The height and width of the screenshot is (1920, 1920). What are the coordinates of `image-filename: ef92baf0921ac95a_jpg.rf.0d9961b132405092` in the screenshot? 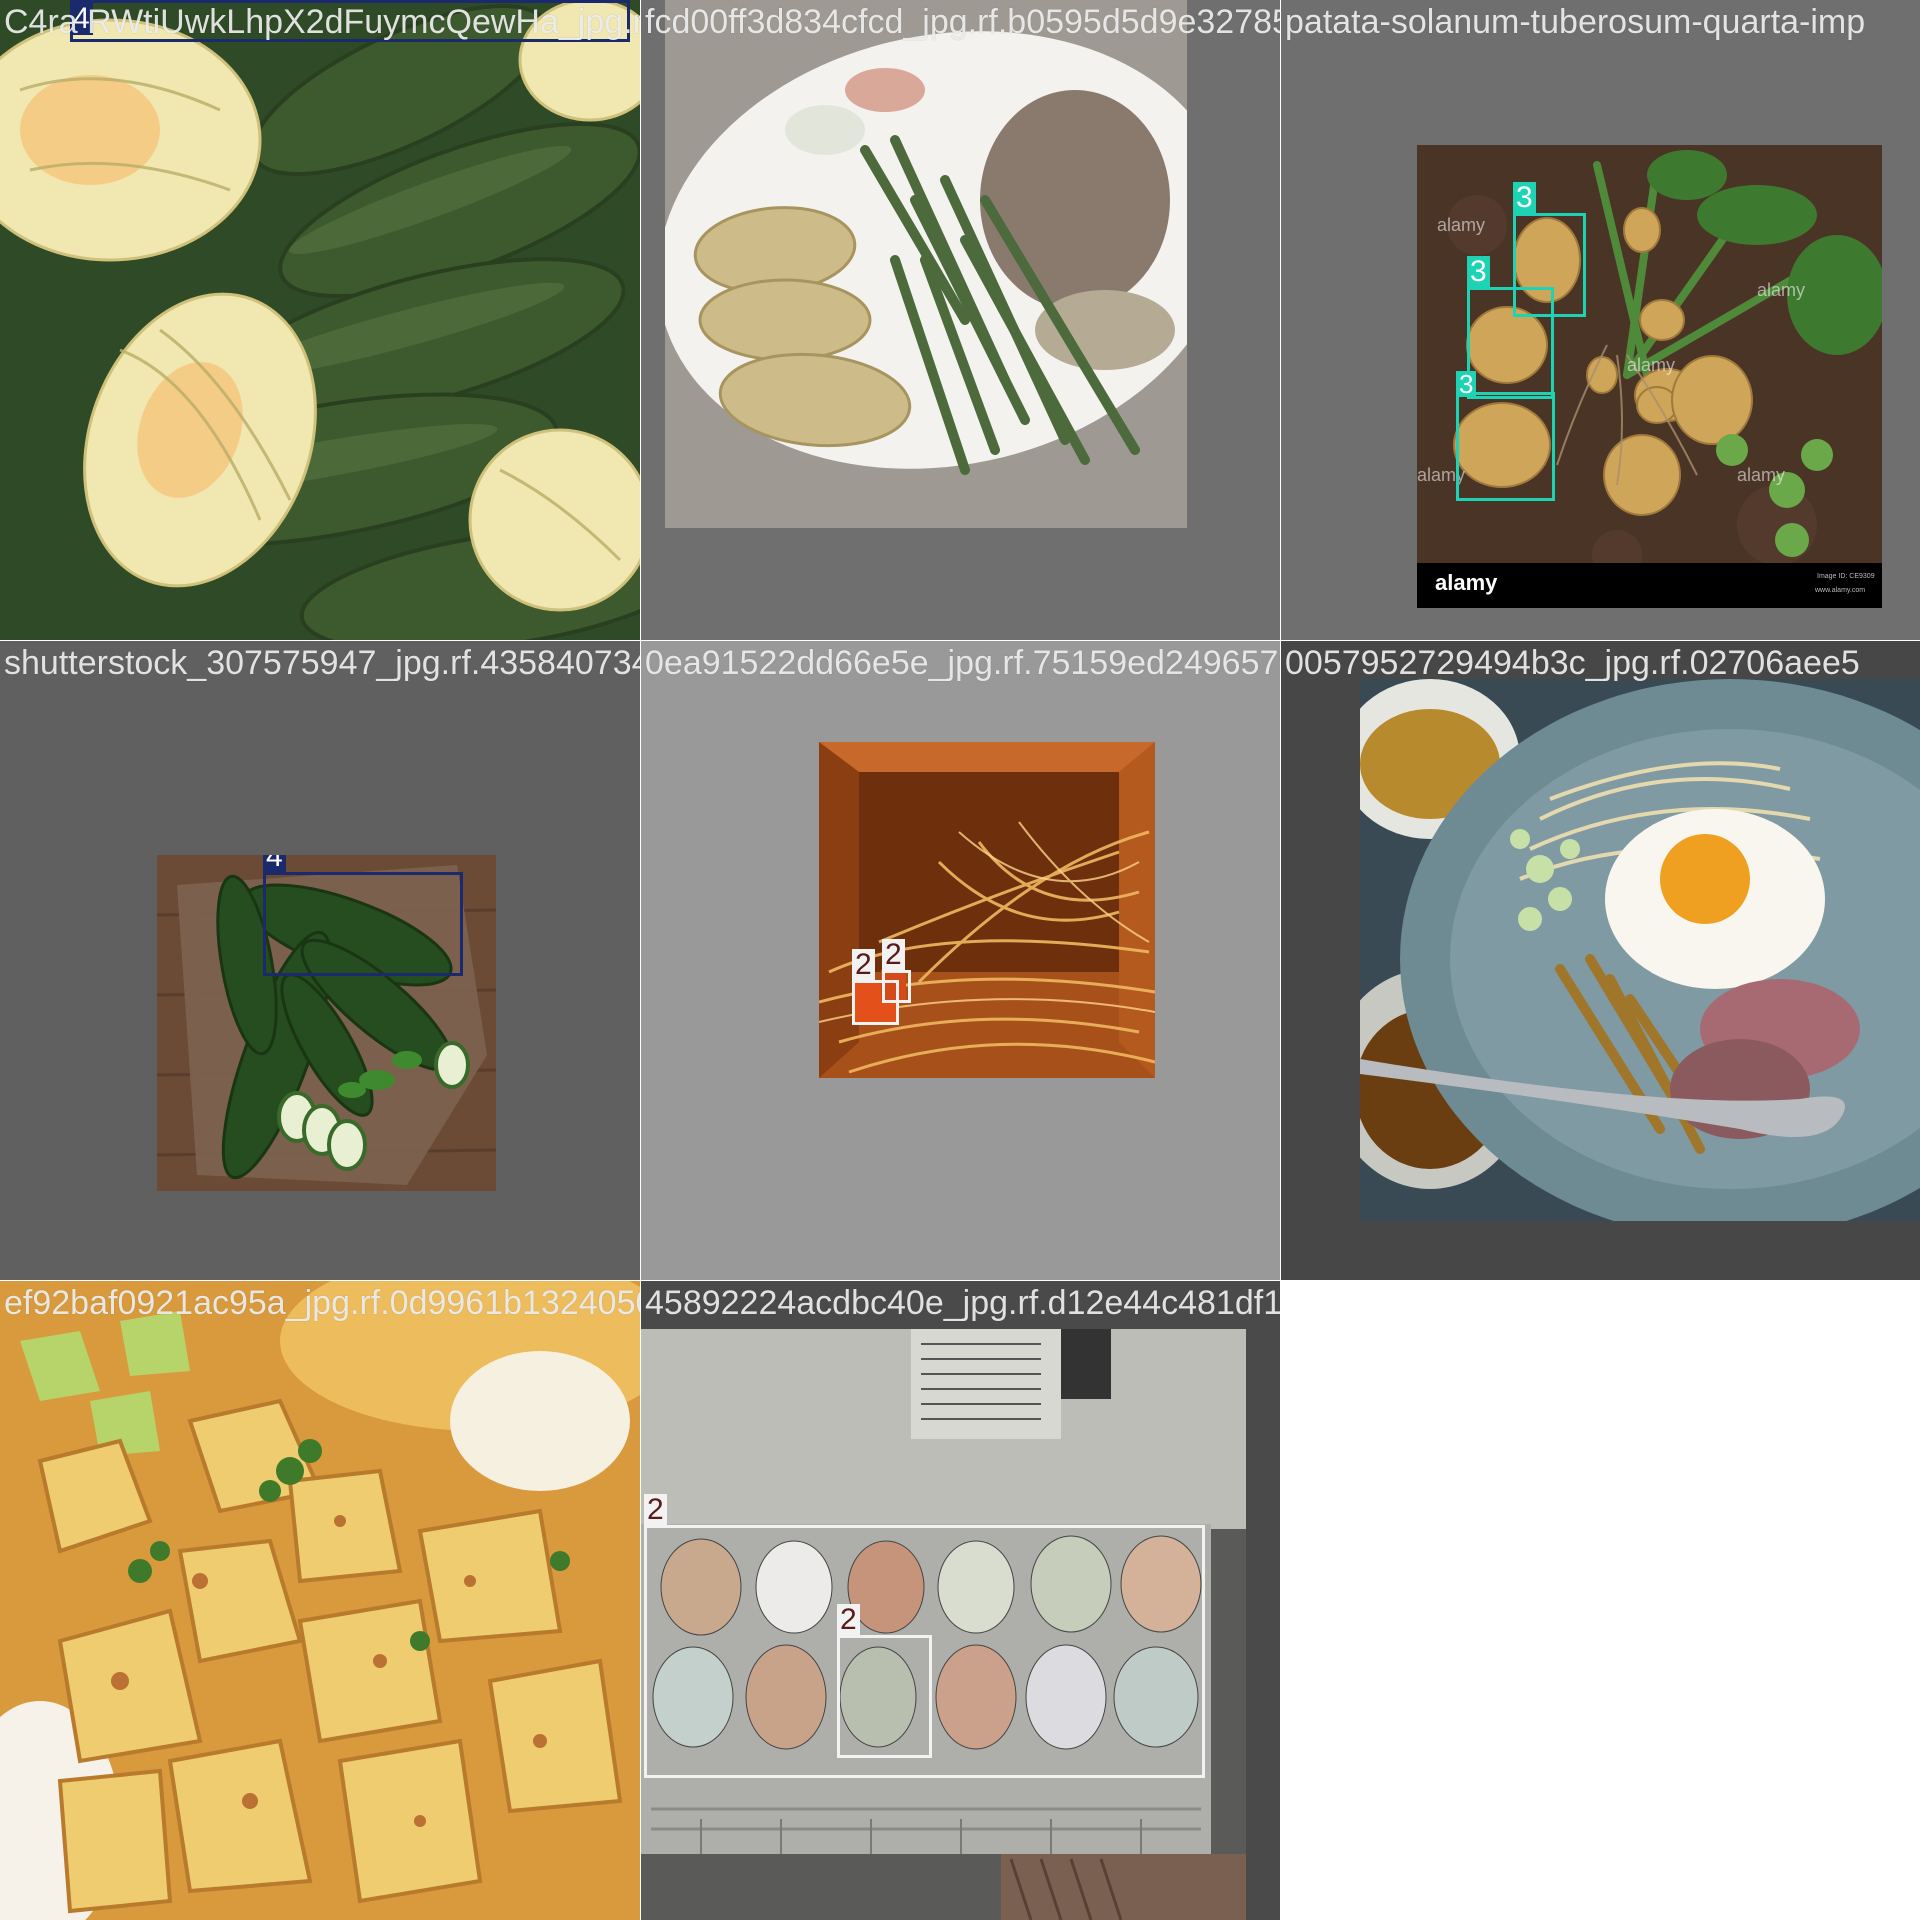 It's located at (322, 1303).